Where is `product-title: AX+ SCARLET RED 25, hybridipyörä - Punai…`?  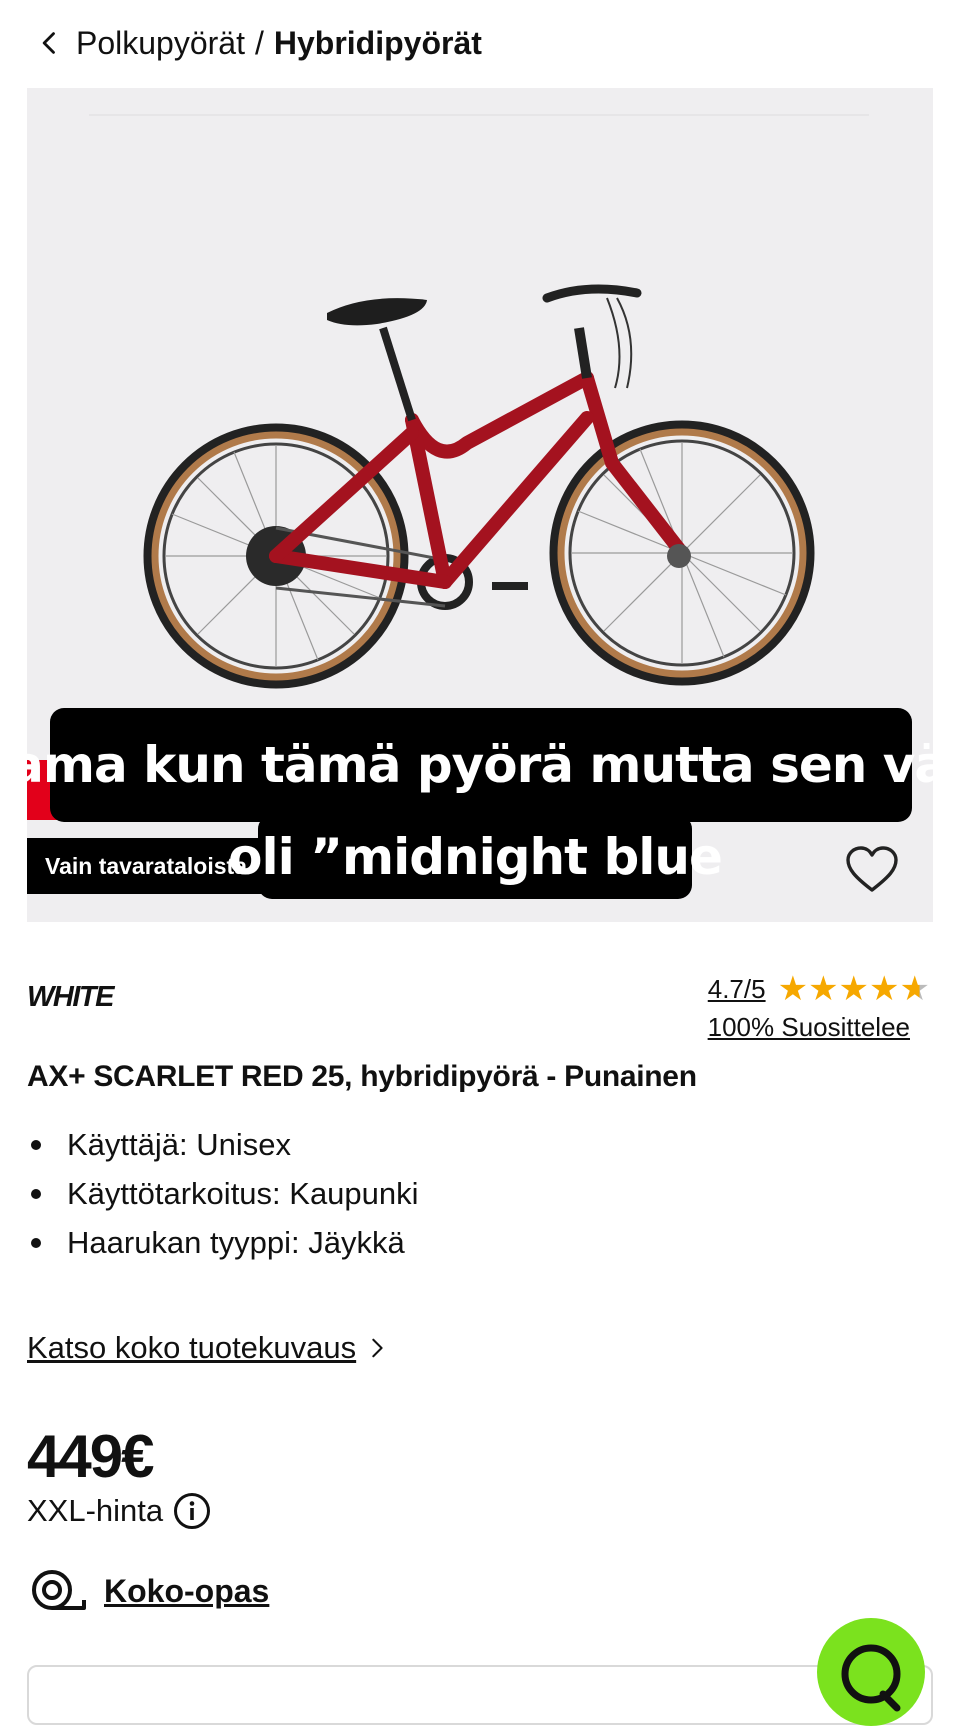
product-title: AX+ SCARLET RED 25, hybridipyörä - Punai… is located at coordinates (362, 1076).